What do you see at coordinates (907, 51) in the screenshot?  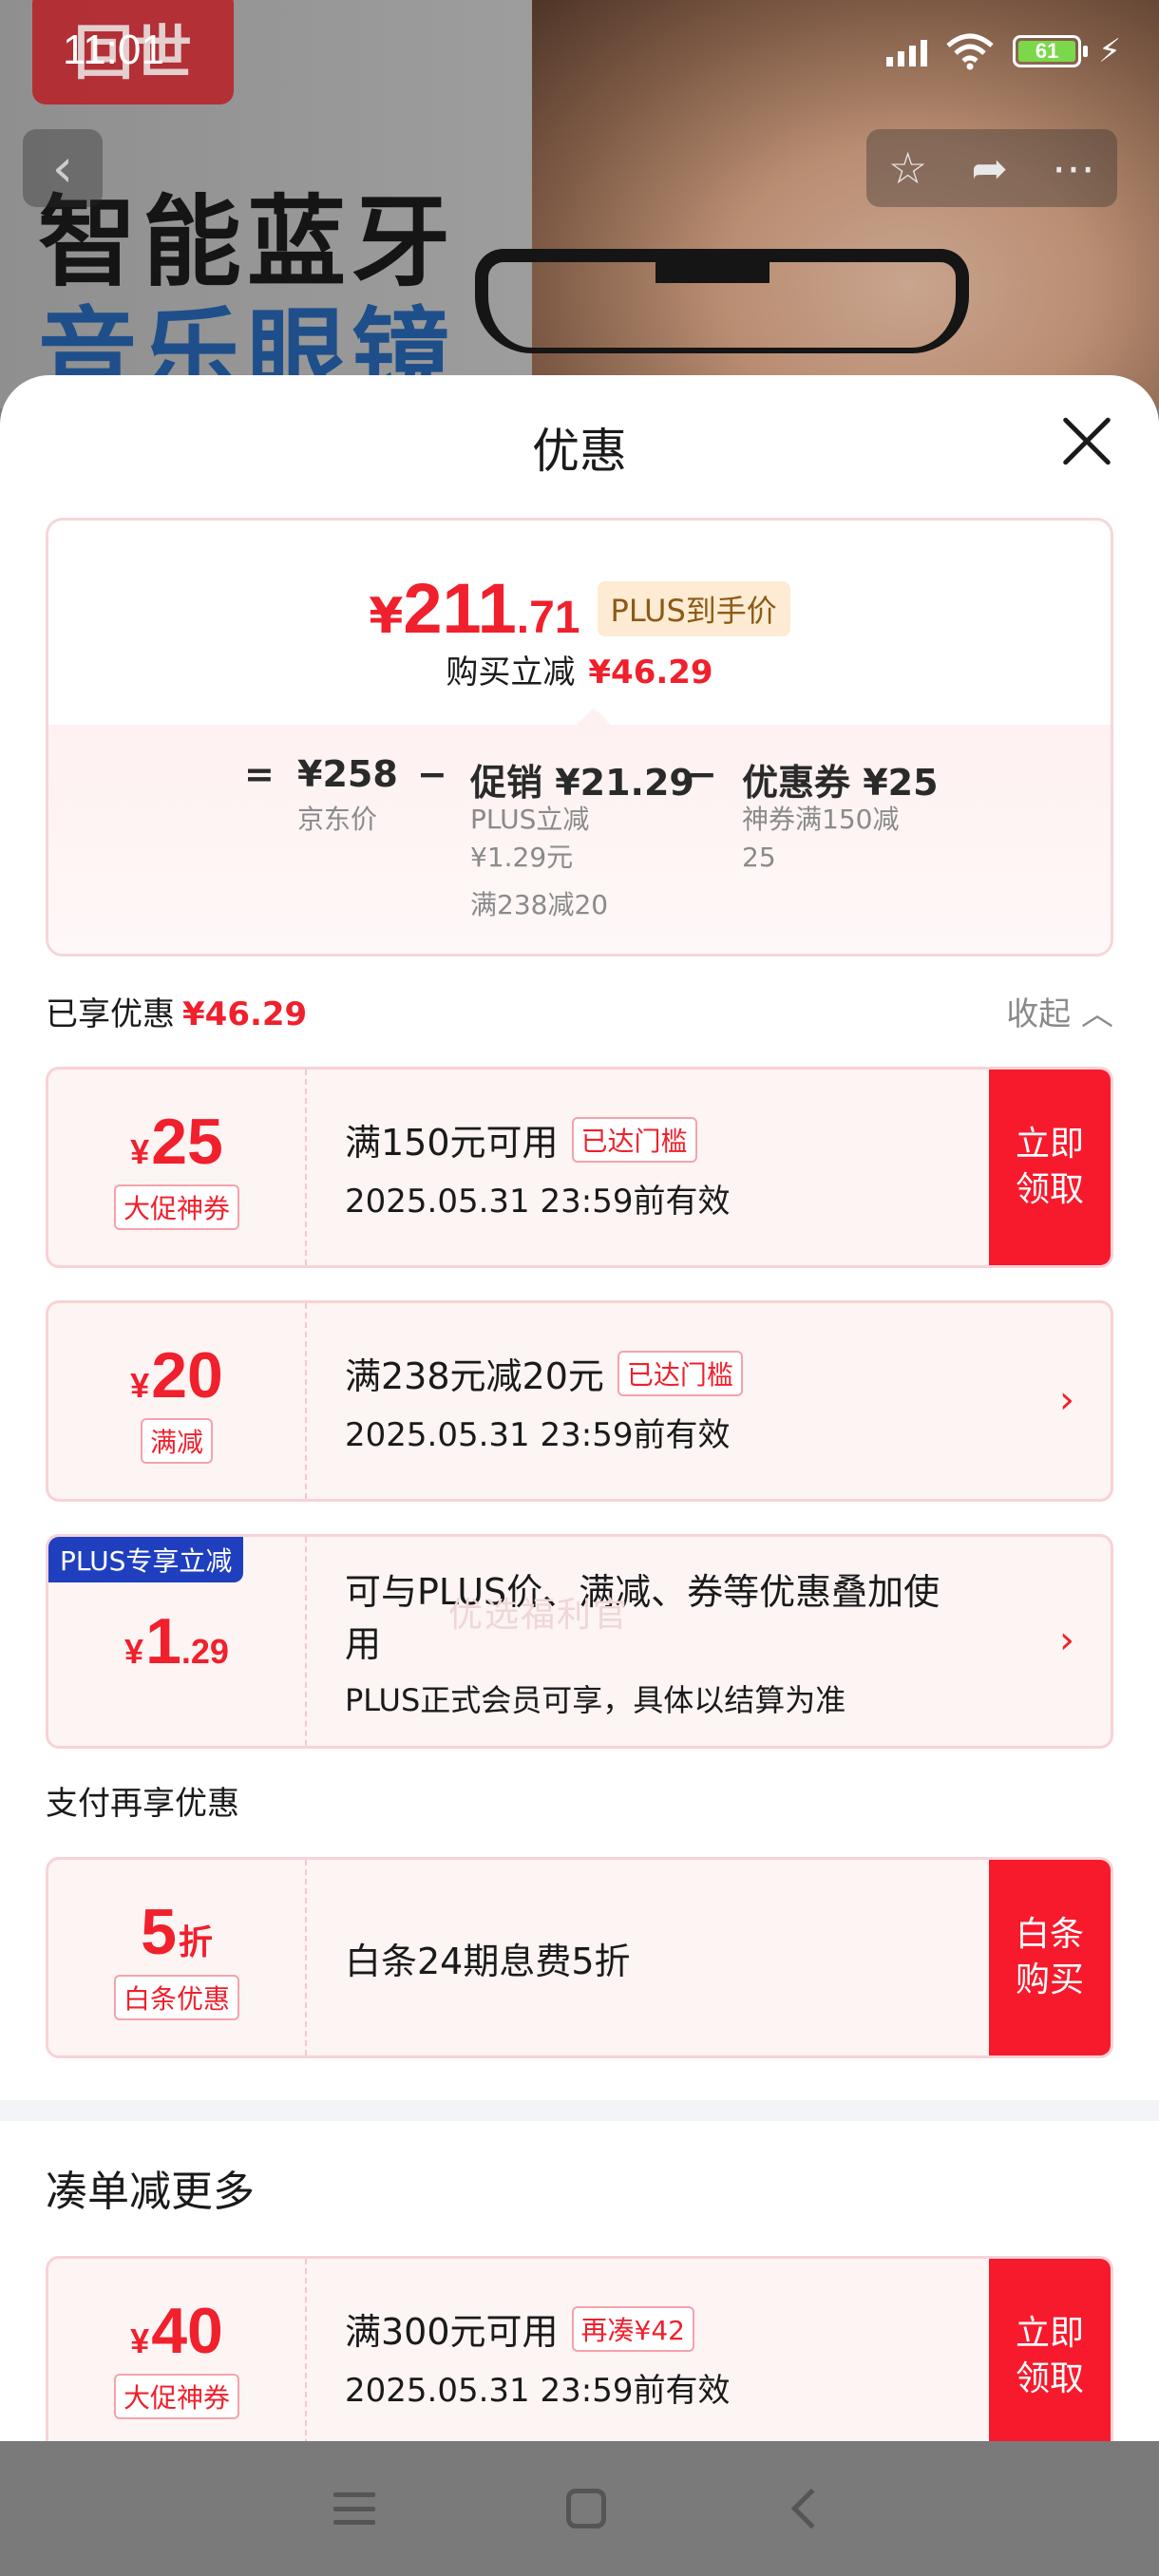 I see `signal-icon` at bounding box center [907, 51].